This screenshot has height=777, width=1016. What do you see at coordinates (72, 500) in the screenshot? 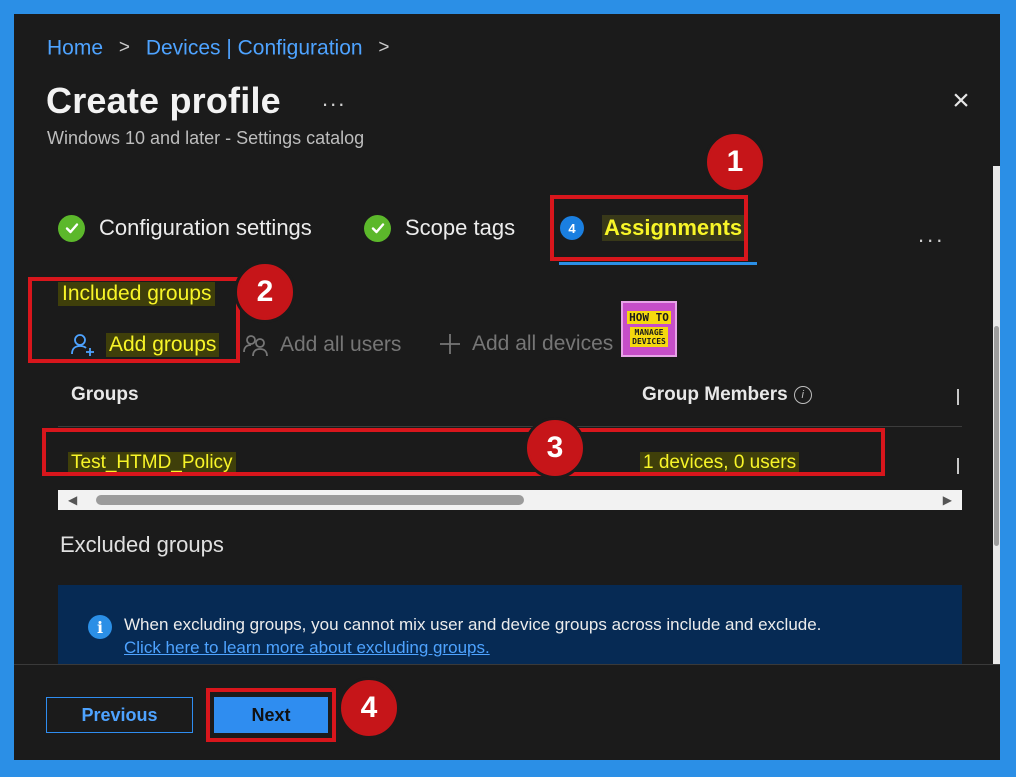
I see `scroll-left-icon: ◀` at bounding box center [72, 500].